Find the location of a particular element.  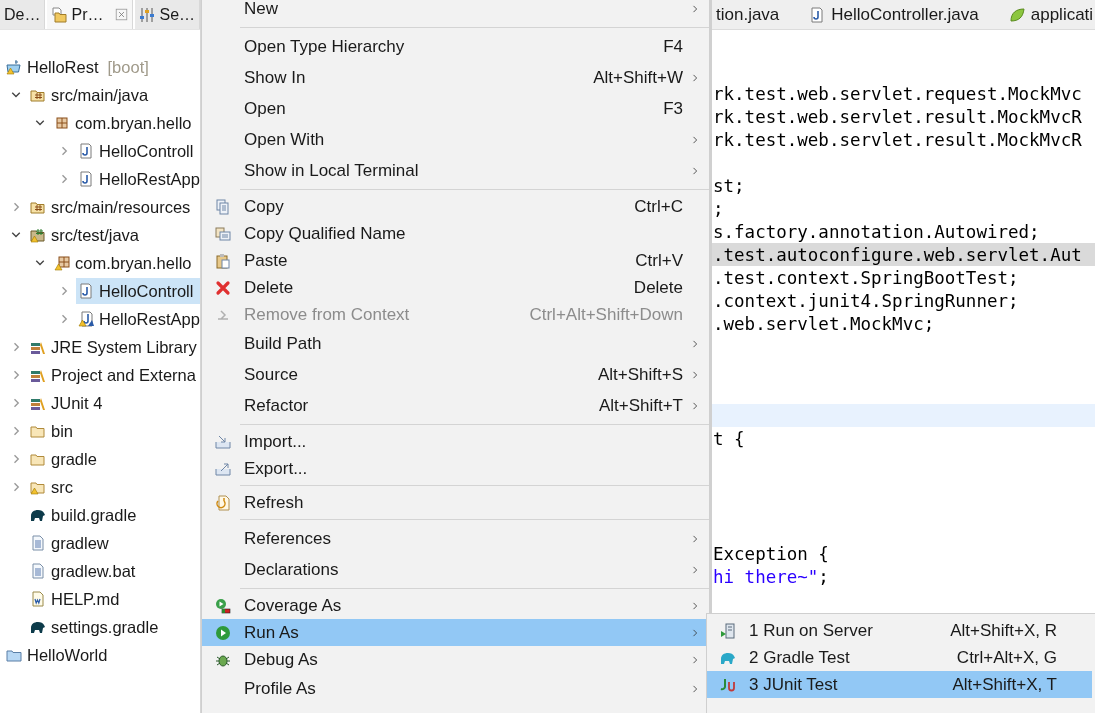

tree-item: build.gradle is located at coordinates (114, 515).